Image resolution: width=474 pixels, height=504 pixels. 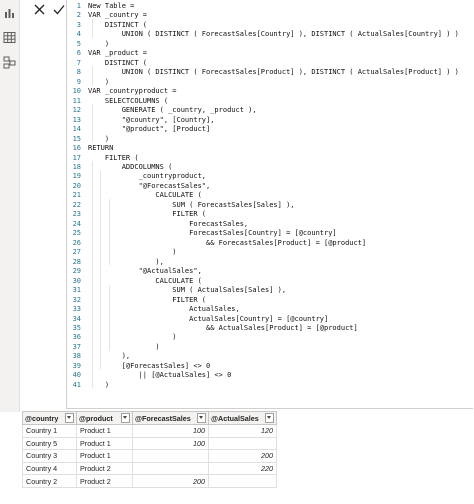 I want to click on code-text: "@country", [Country],, so click(x=151, y=121).